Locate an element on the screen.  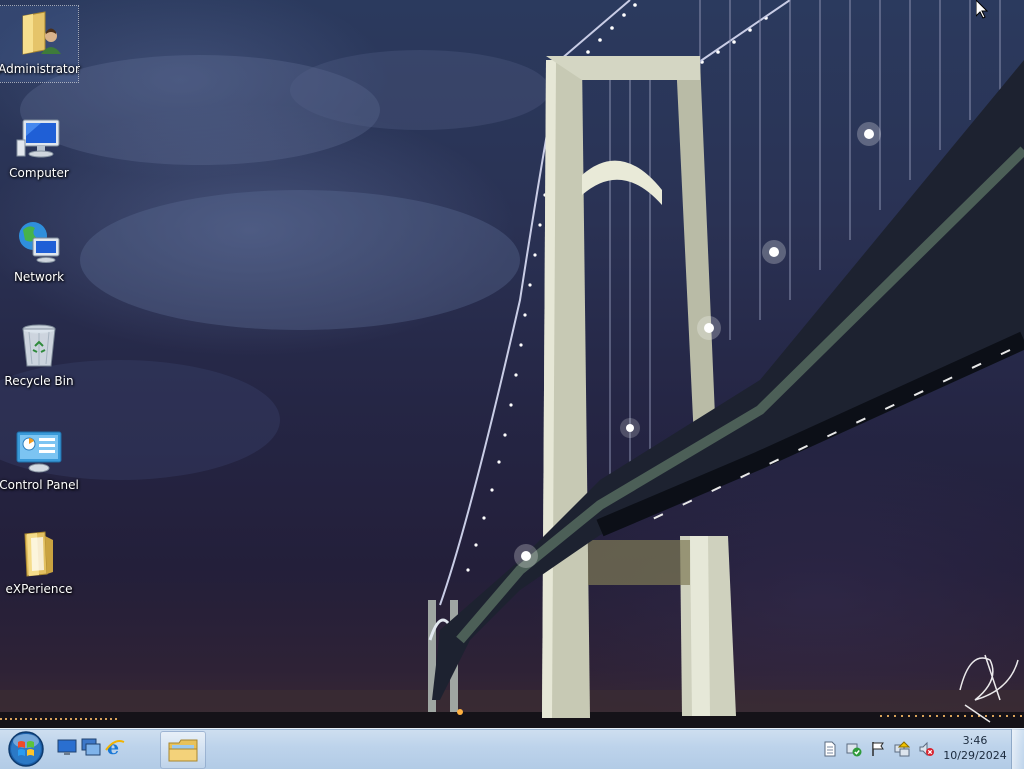
recycle-bin-icon is located at coordinates (39, 345).